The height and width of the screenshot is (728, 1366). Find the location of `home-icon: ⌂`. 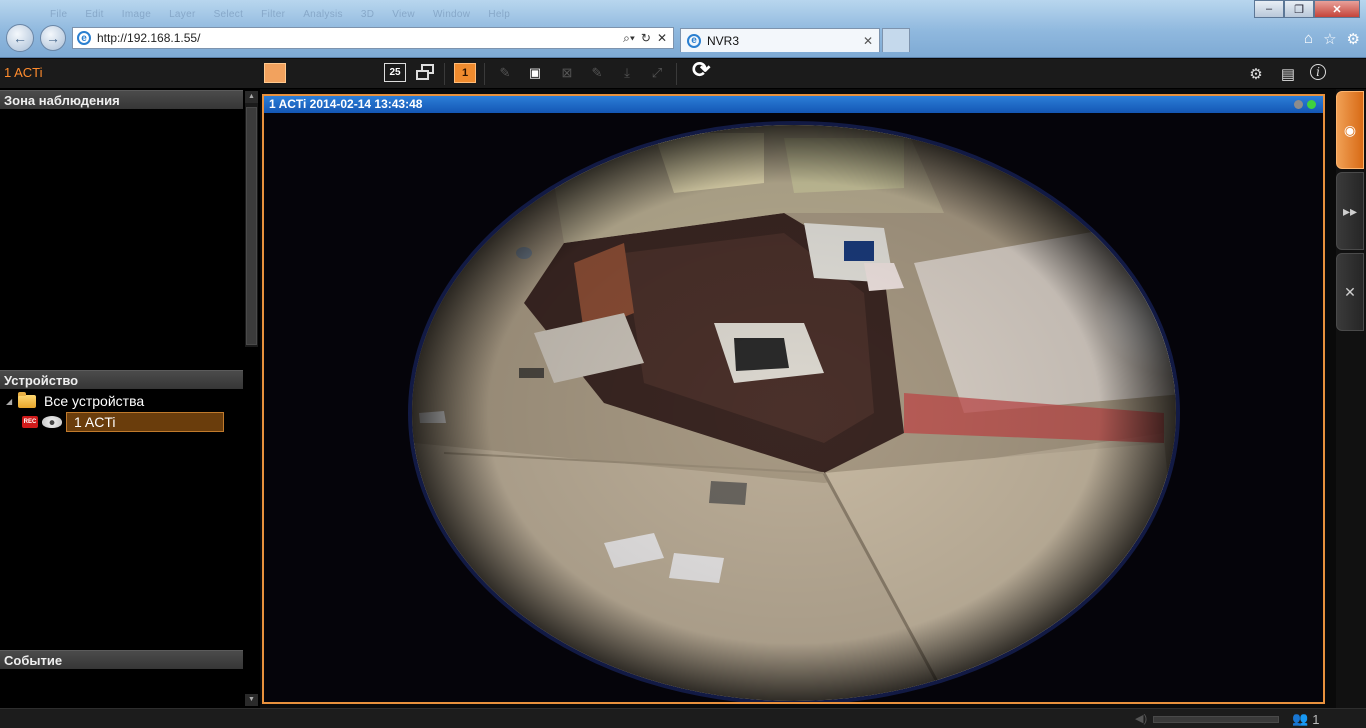

home-icon: ⌂ is located at coordinates (1308, 39).